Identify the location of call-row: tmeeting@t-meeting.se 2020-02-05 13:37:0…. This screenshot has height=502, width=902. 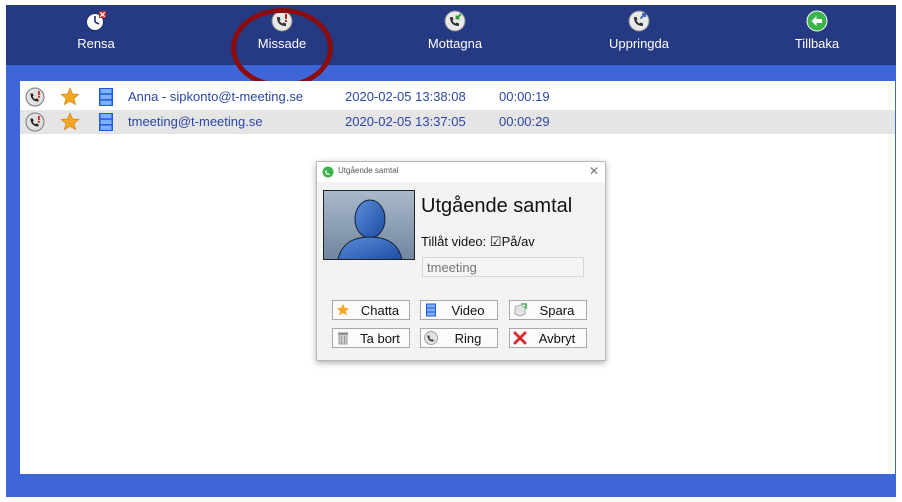
(457, 122).